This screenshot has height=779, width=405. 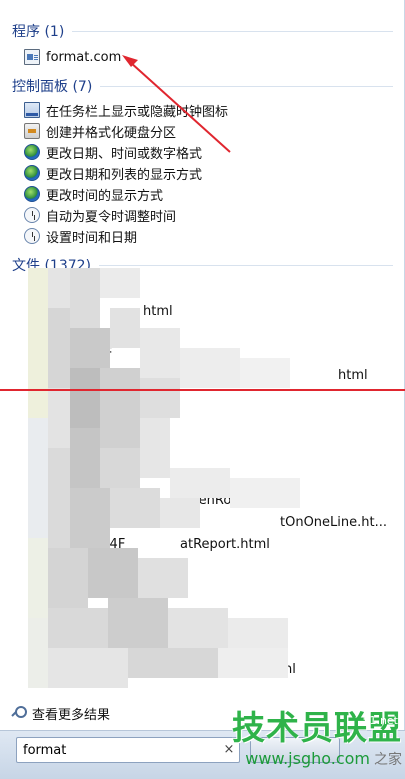 I want to click on annotation-red-line, so click(x=202, y=390).